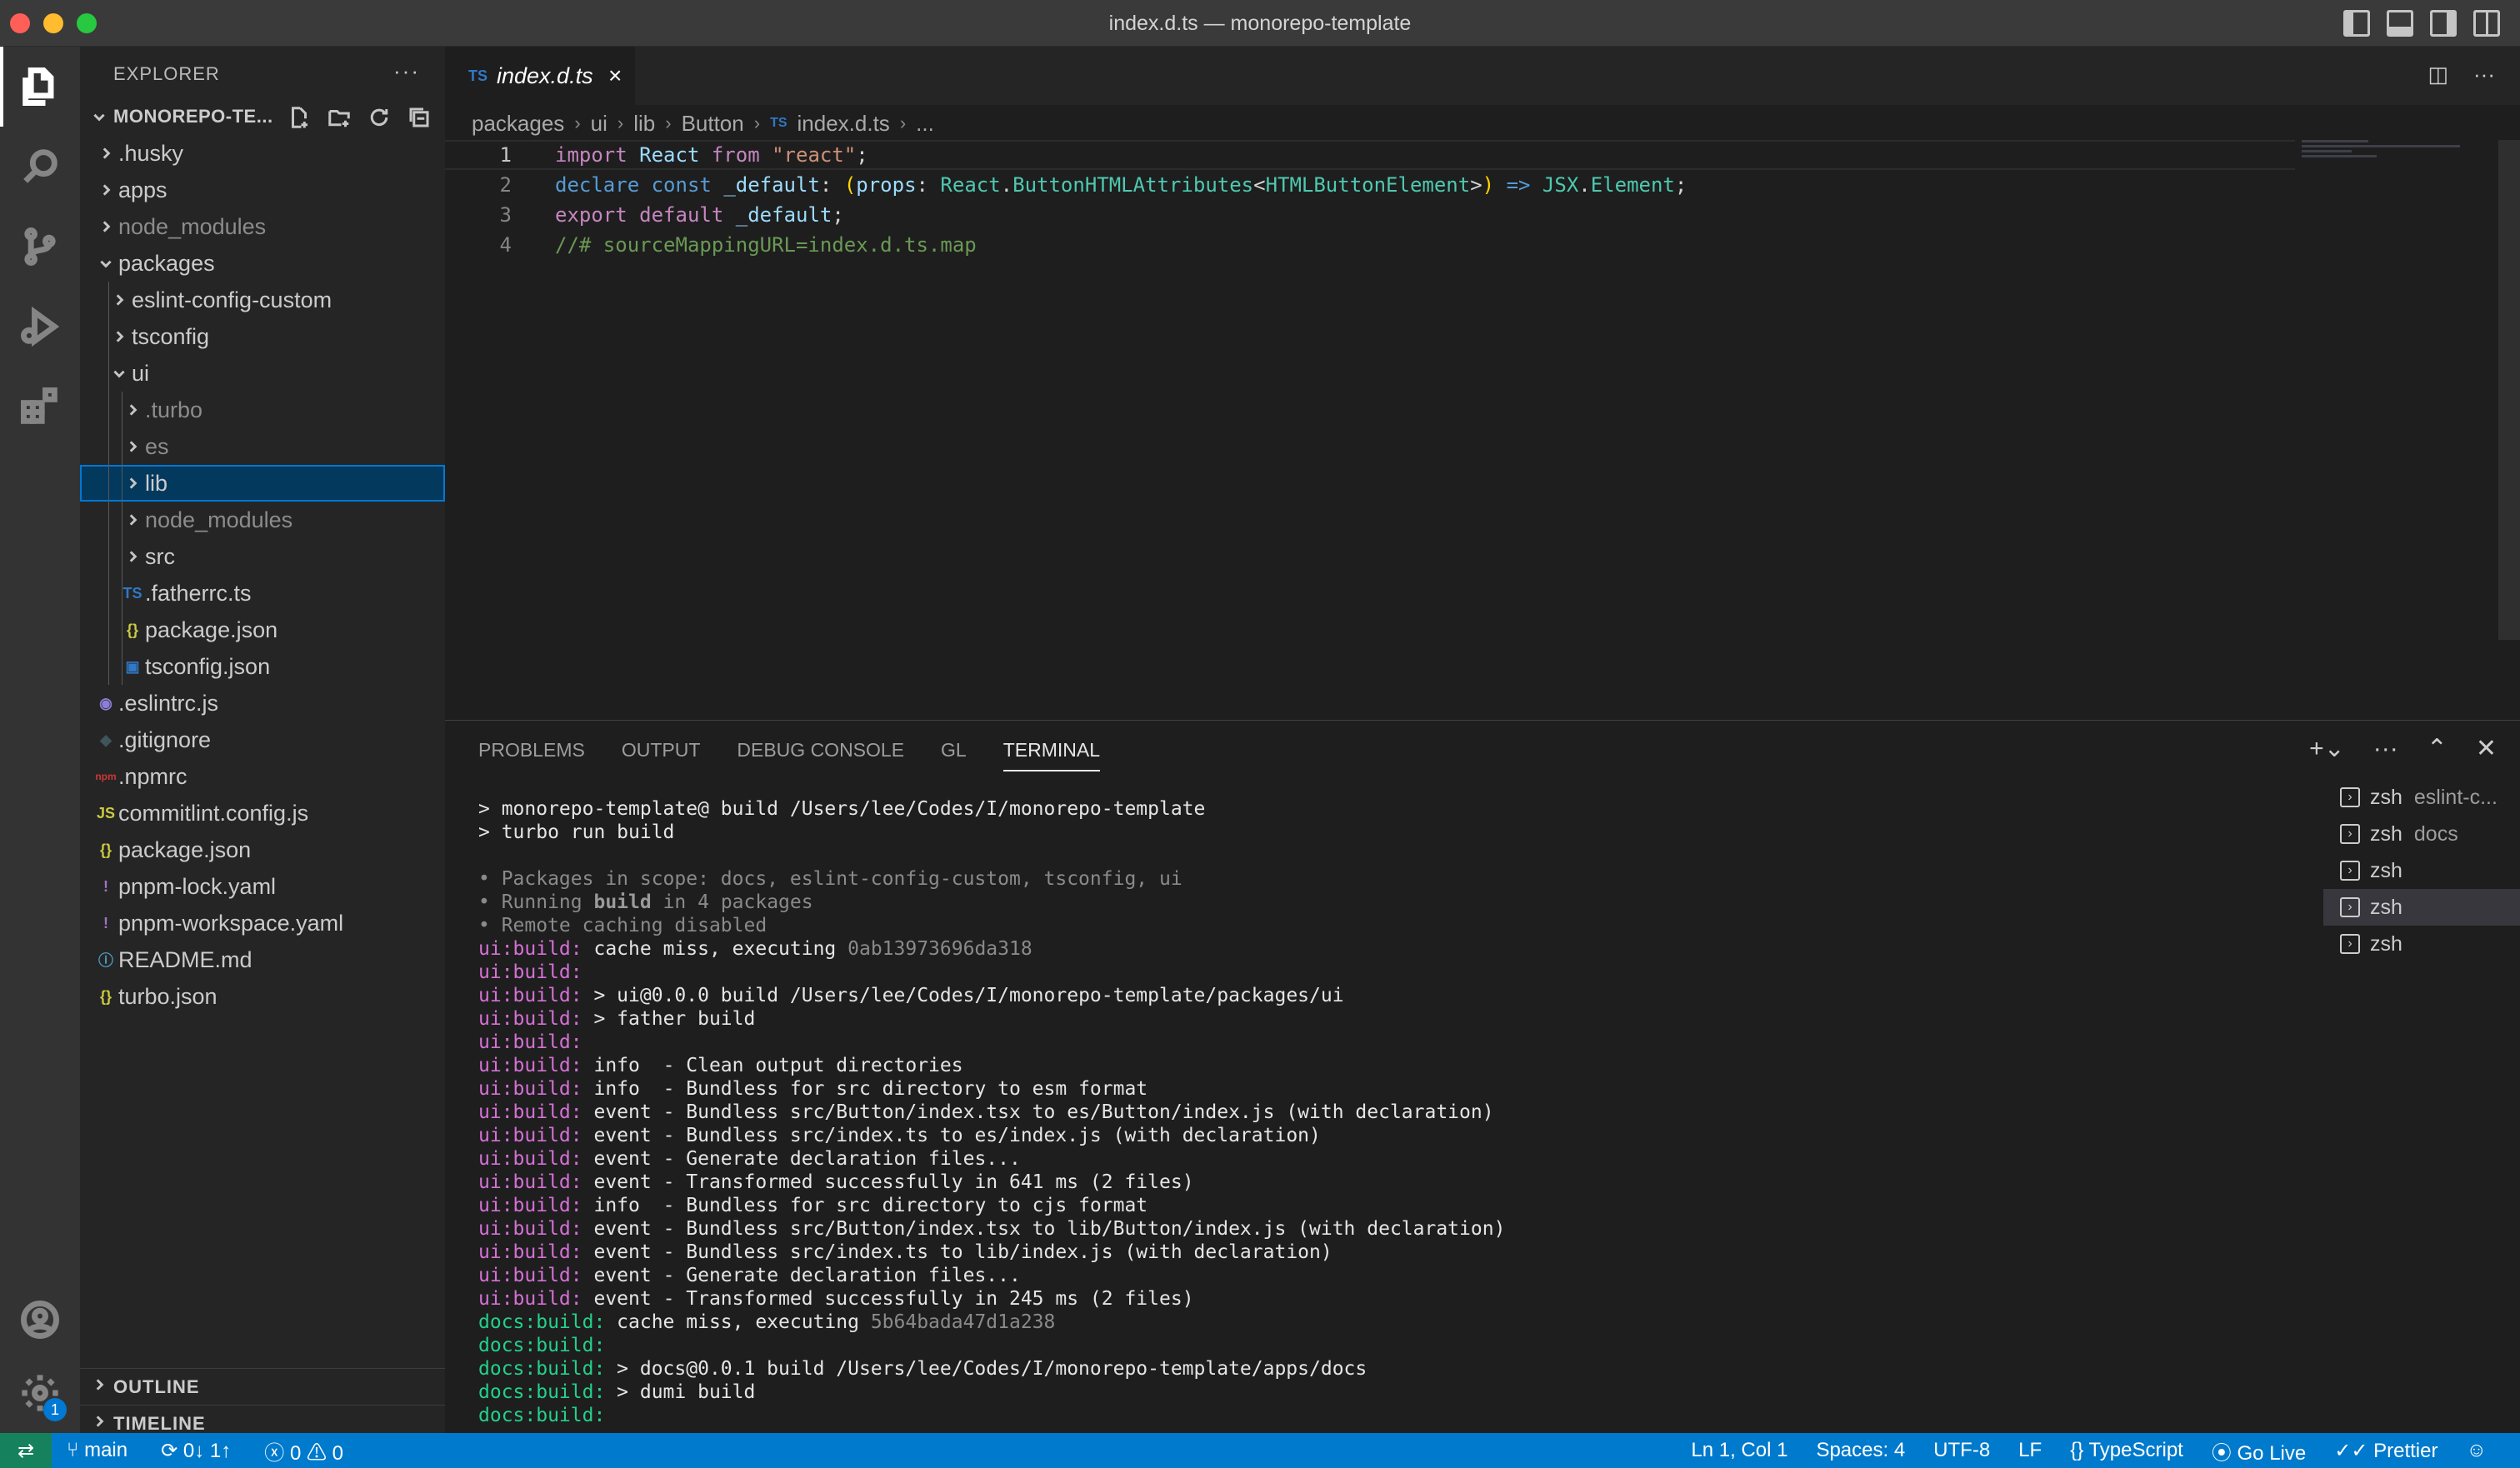 This screenshot has width=2520, height=1468. I want to click on toggle-primary-sidebar-icon, so click(2356, 24).